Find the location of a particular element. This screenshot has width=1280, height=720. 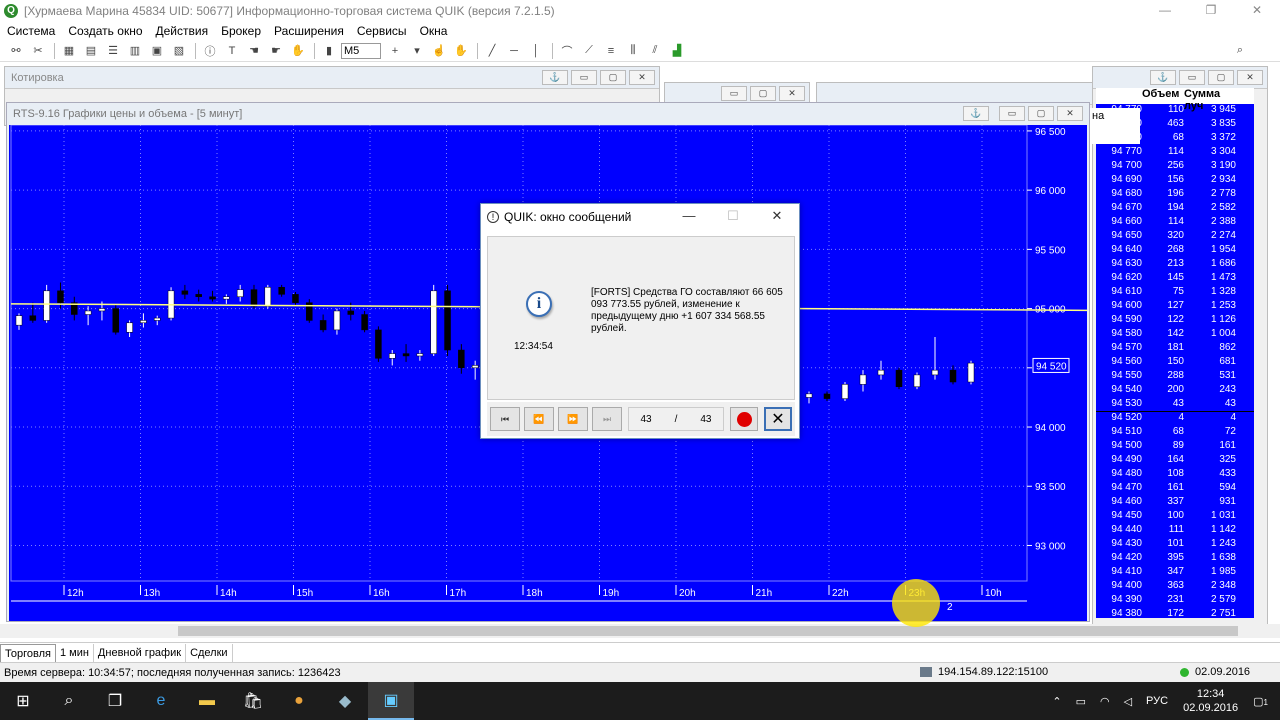

levels-icon: ≡ is located at coordinates (611, 51).